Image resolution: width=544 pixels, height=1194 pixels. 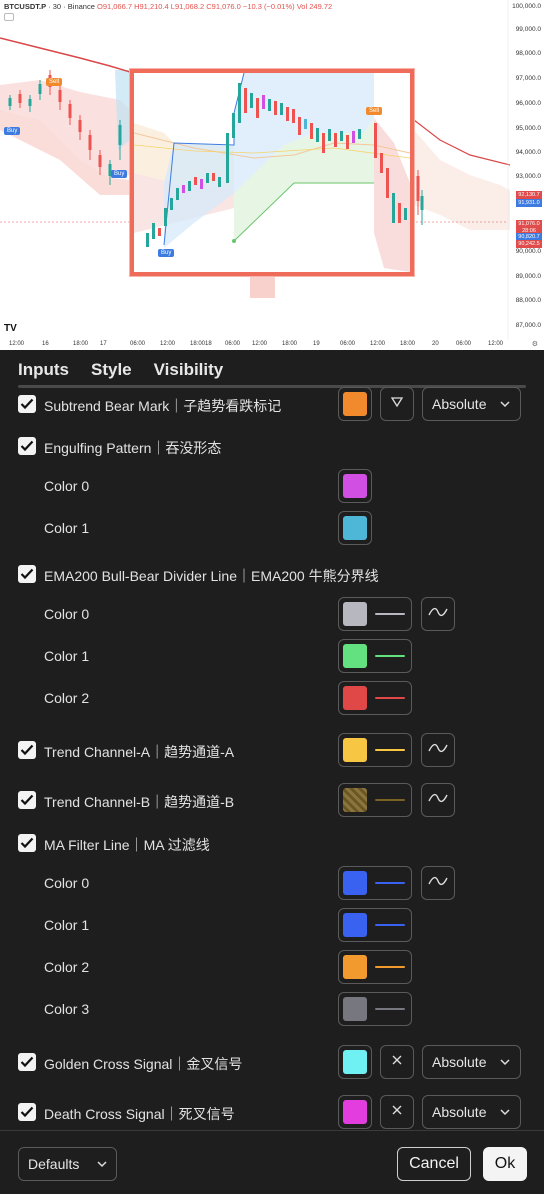 What do you see at coordinates (529, 244) in the screenshot?
I see `price-tag: 90,242.5` at bounding box center [529, 244].